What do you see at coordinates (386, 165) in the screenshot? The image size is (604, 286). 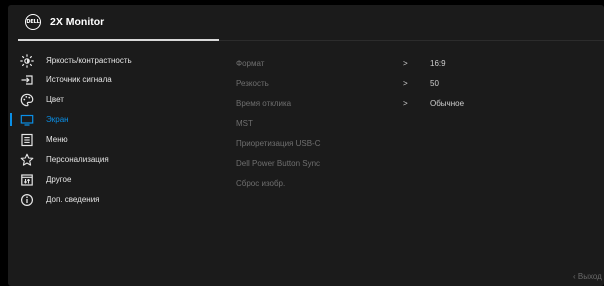 I see `option-dell-power-button-sync: Dell Power Button Sync` at bounding box center [386, 165].